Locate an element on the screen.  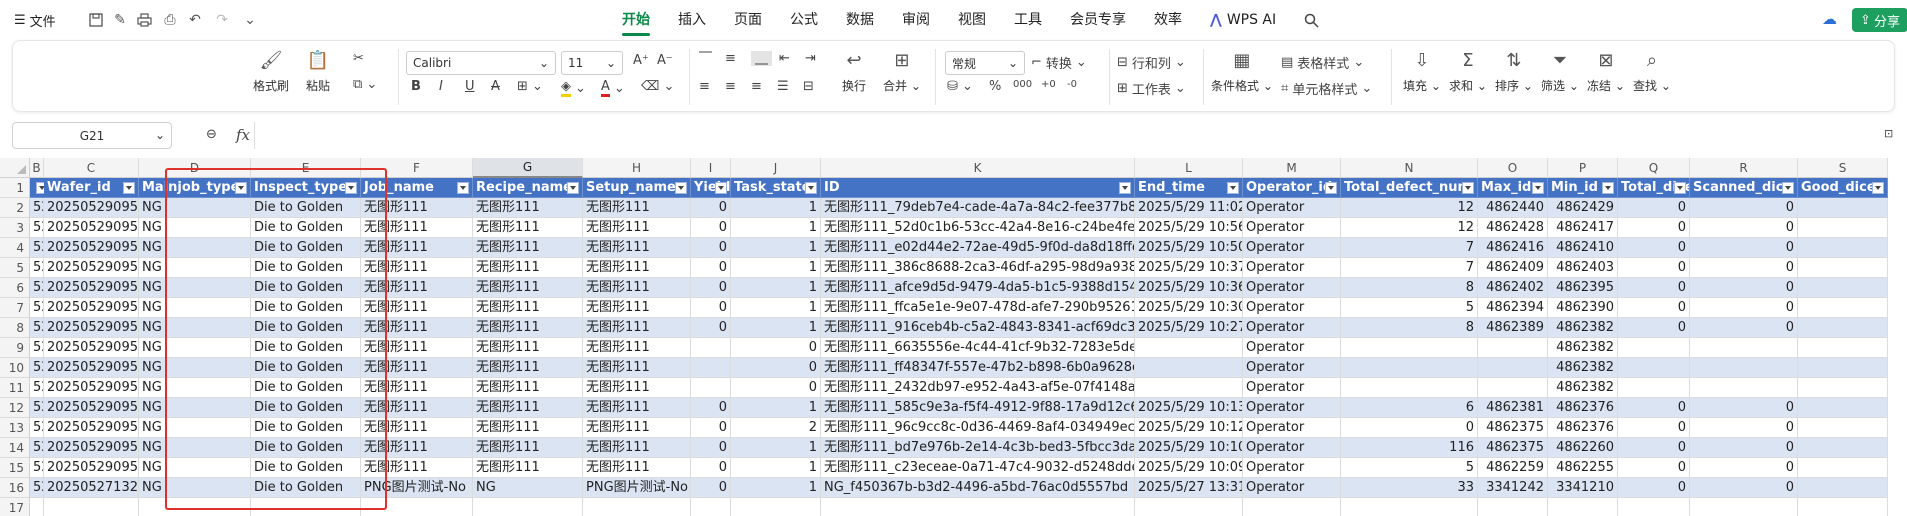
cloud-upload-icon: ☁ is located at coordinates (1829, 19).